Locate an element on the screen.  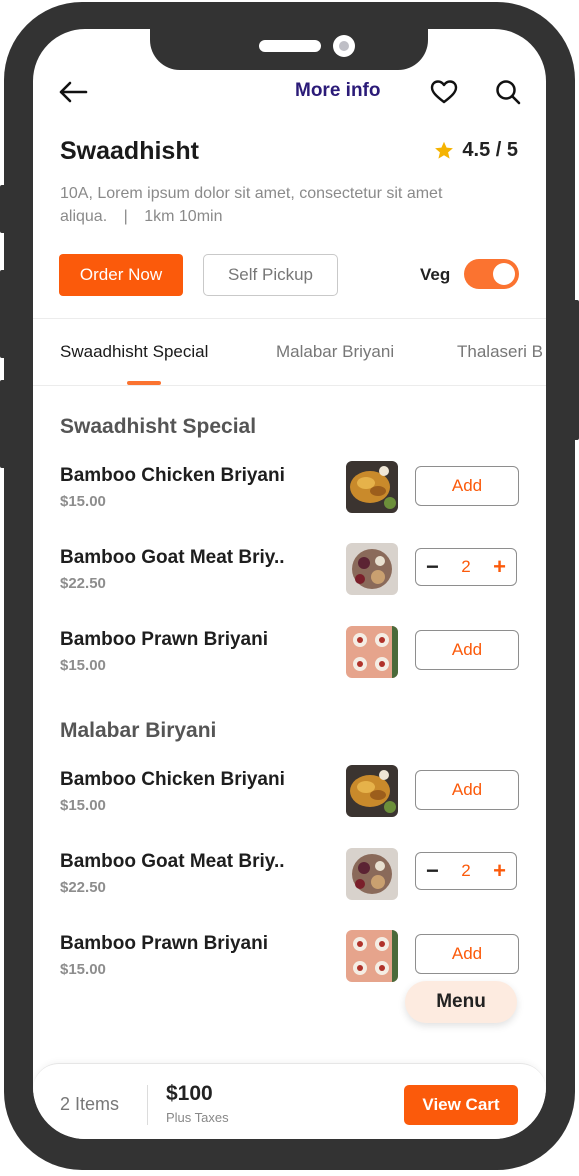
toggle-knob is located at coordinates (504, 274).